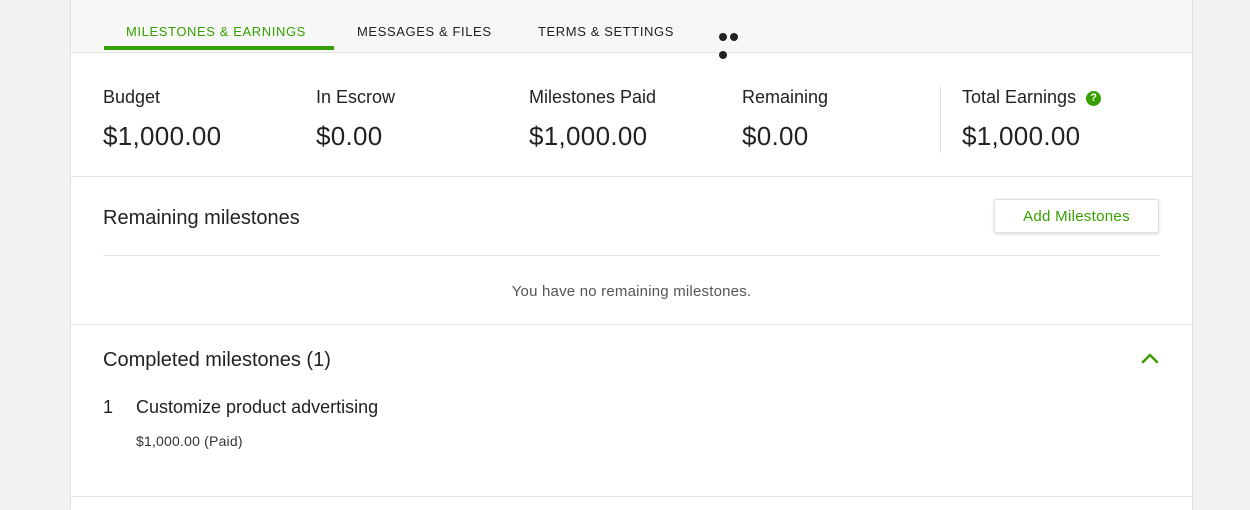  Describe the element at coordinates (219, 48) in the screenshot. I see `active-tab-indicator` at that location.